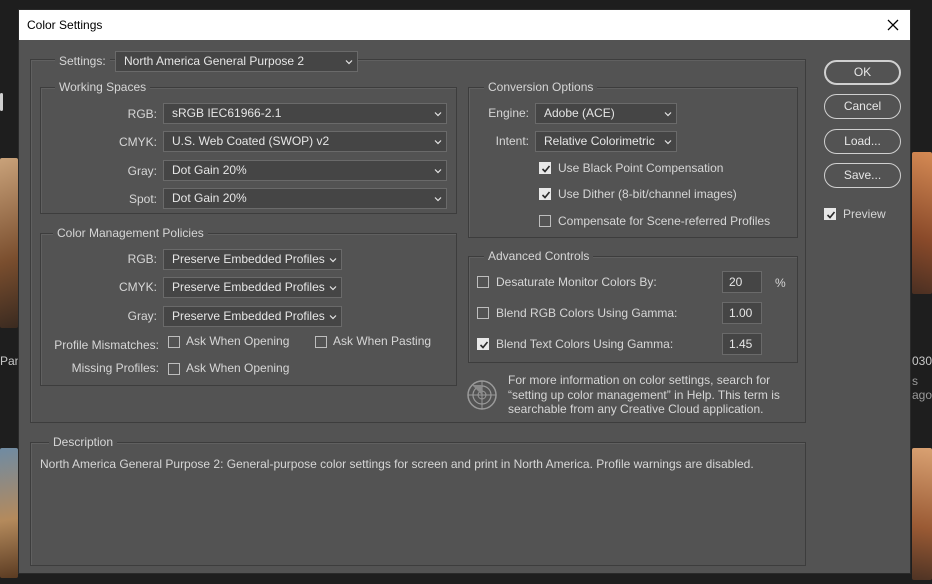  I want to click on close-icon, so click(893, 25).